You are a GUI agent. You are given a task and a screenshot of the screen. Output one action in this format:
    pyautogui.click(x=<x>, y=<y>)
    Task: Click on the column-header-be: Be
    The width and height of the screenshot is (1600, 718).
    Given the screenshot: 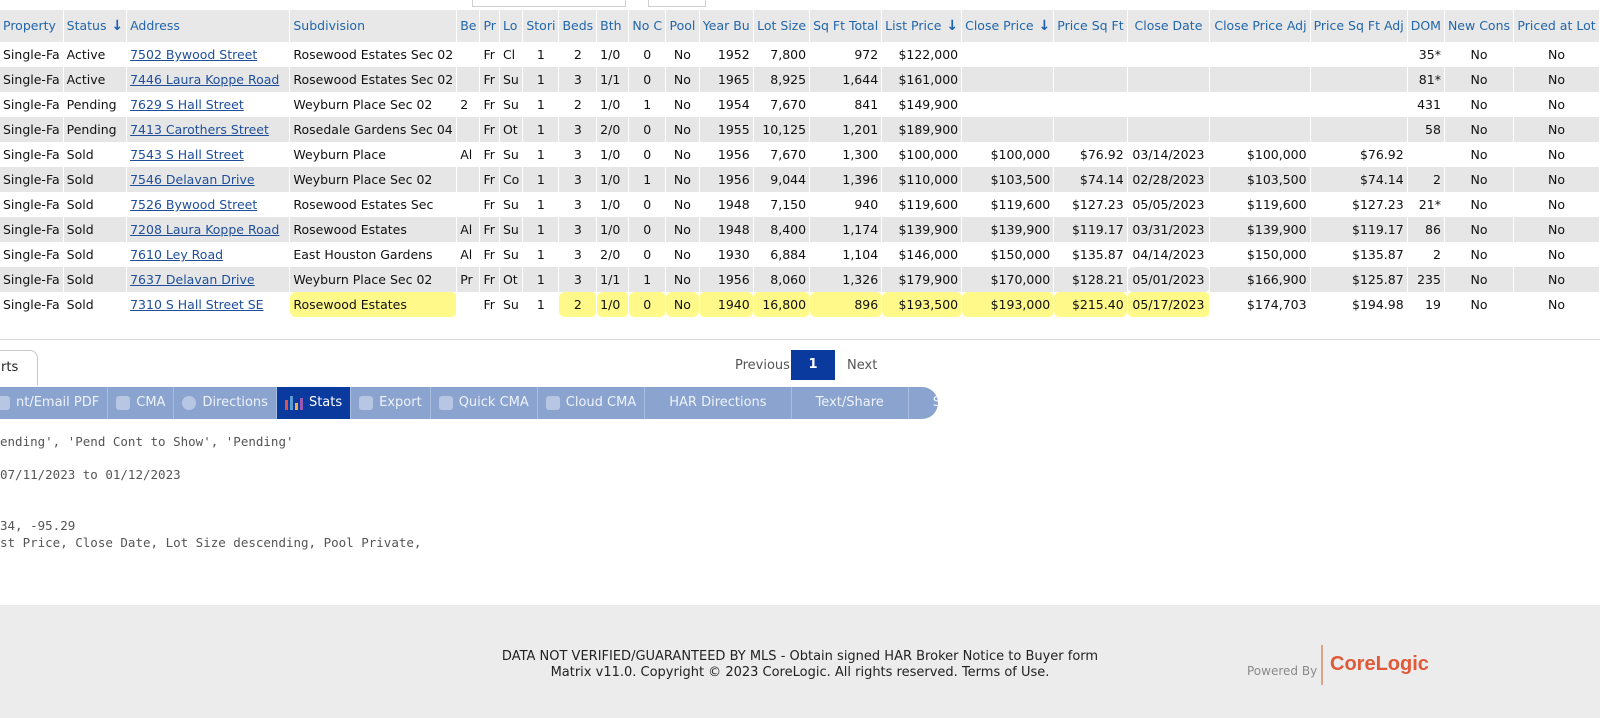 What is the action you would take?
    pyautogui.click(x=468, y=26)
    